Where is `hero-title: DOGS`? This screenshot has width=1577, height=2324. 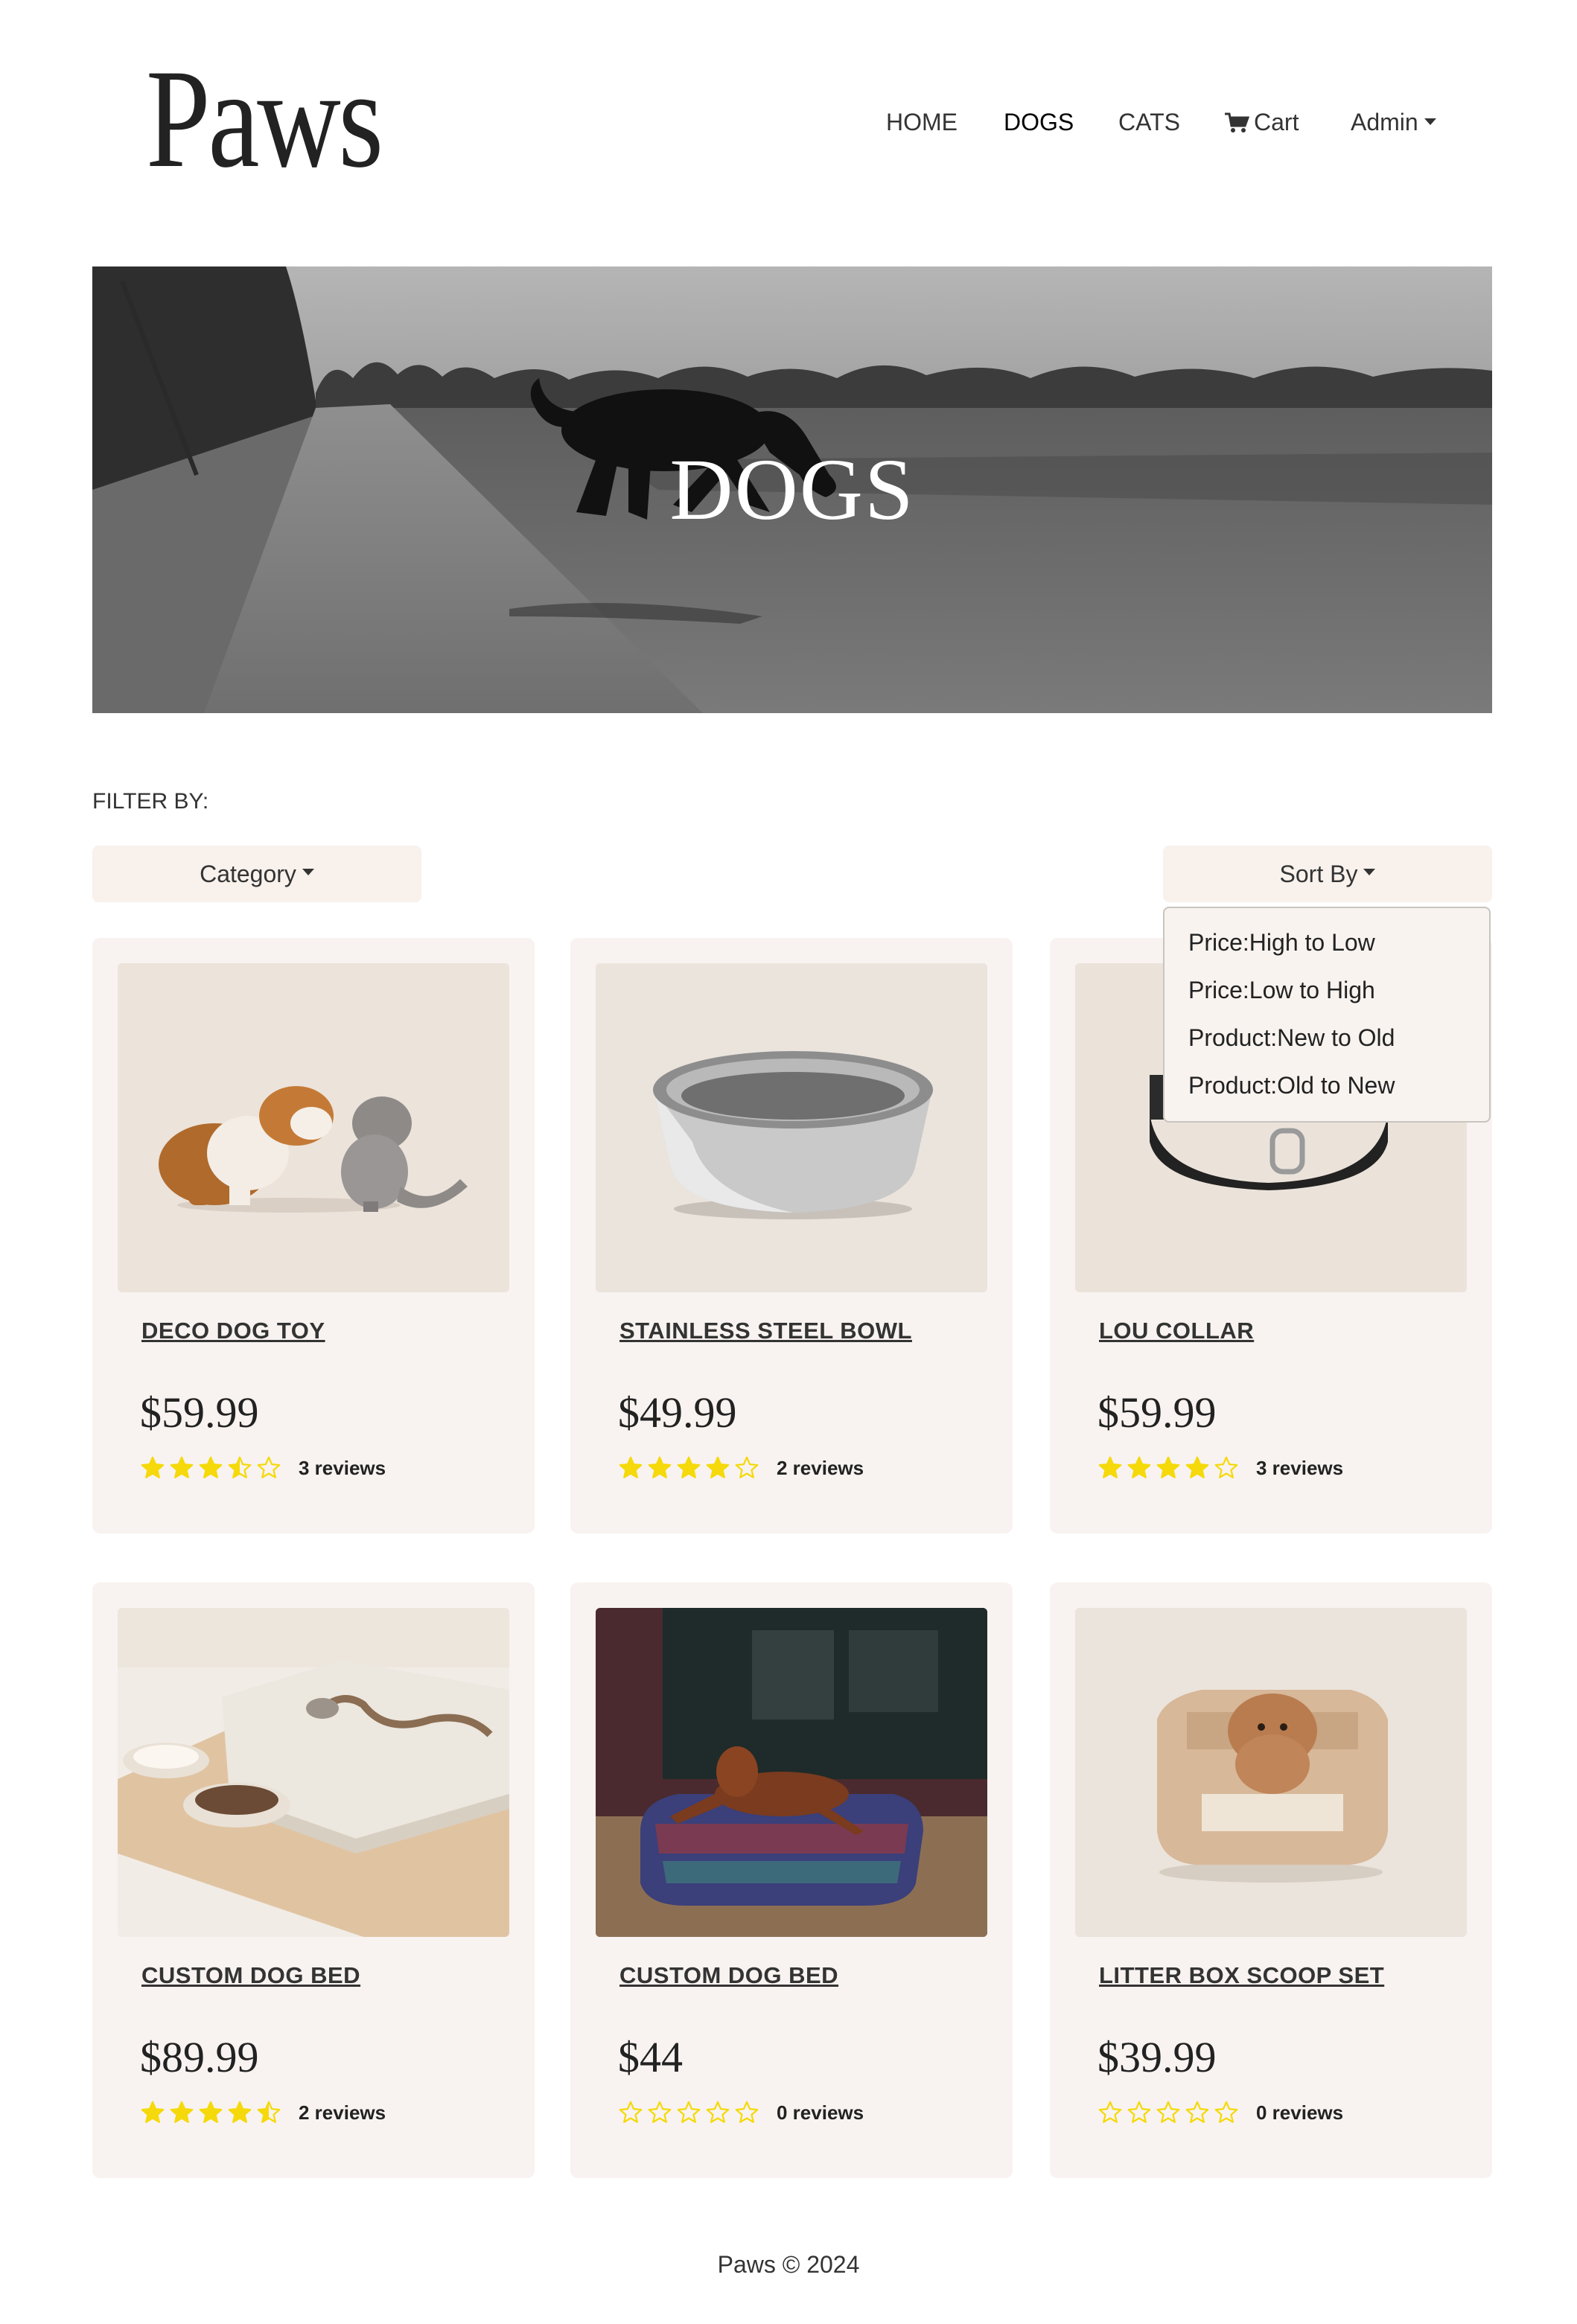 hero-title: DOGS is located at coordinates (792, 490).